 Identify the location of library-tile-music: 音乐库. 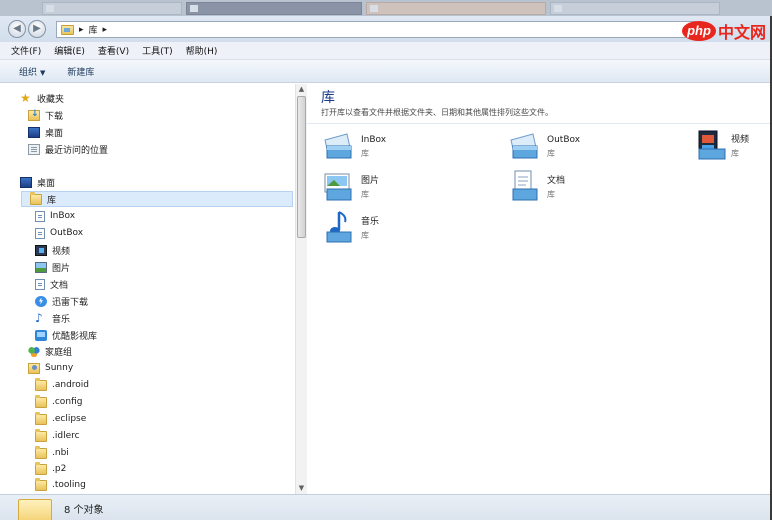
(401, 229).